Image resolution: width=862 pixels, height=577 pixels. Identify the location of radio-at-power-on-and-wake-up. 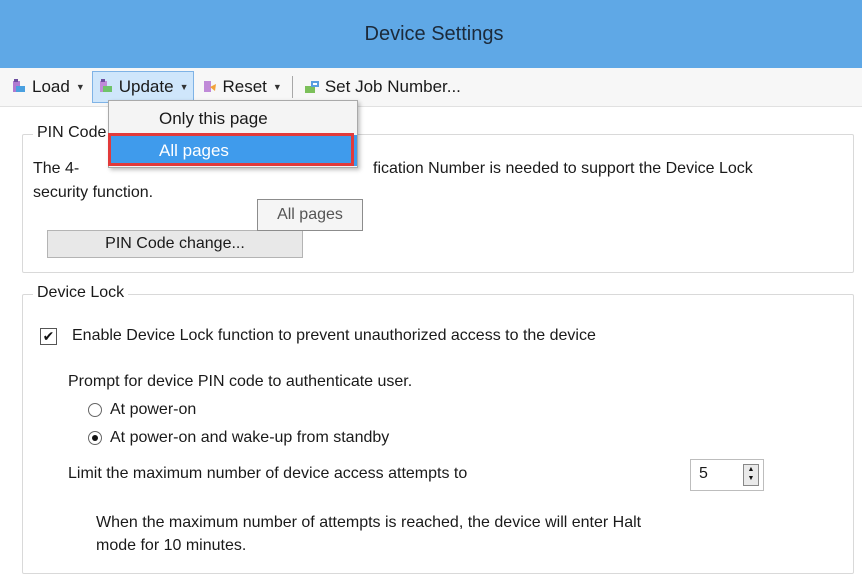
(95, 438).